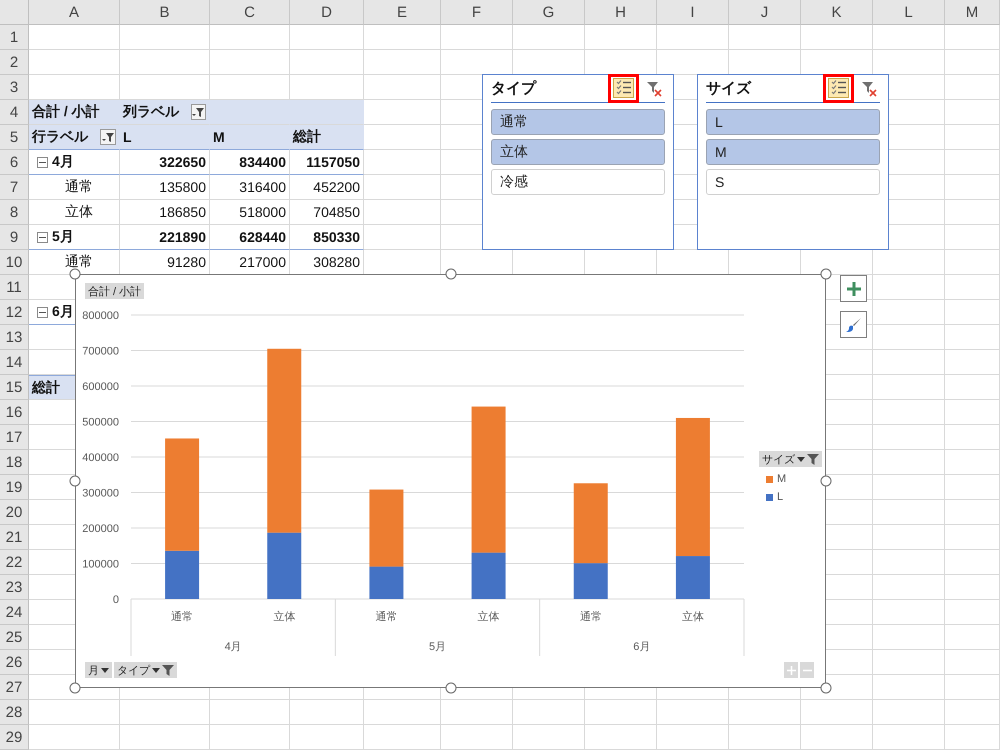 This screenshot has height=750, width=1000. I want to click on row-header: 19, so click(14, 487).